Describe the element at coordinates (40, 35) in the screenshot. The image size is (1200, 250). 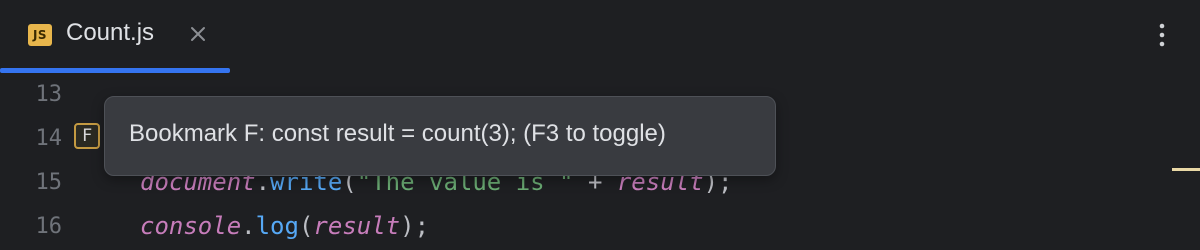
I see `javascript-file-icon: JS` at that location.